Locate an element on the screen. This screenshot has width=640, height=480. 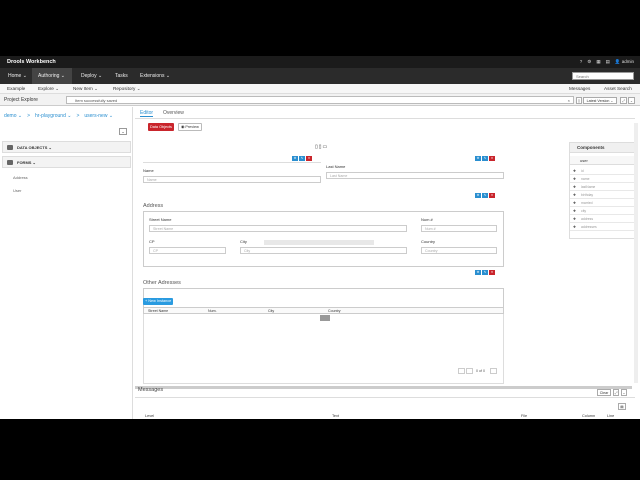
clear-button: Clear is located at coordinates (604, 392).